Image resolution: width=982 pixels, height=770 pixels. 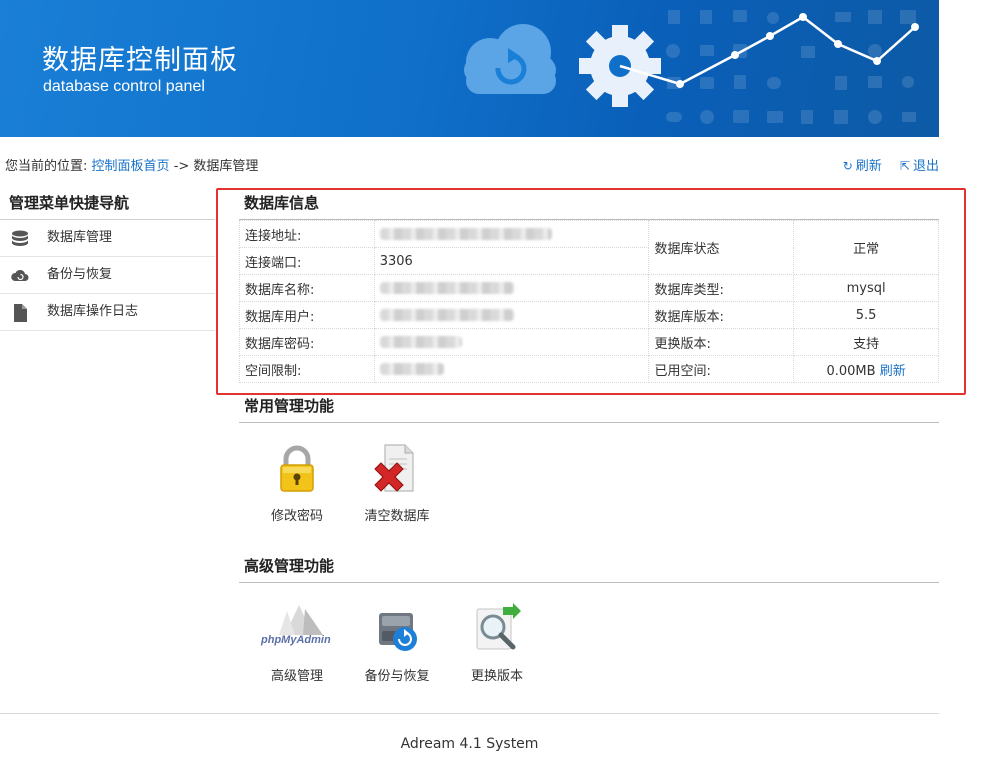 What do you see at coordinates (394, 468) in the screenshot?
I see `clear-database-icon` at bounding box center [394, 468].